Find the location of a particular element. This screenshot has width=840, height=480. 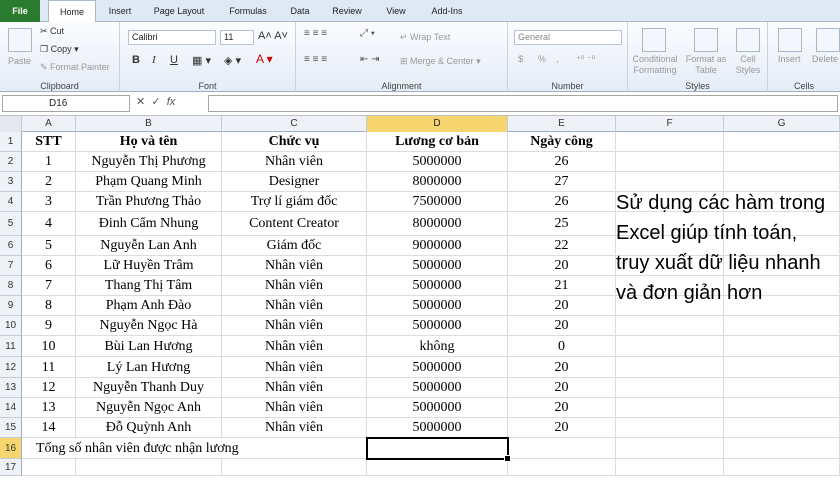

wrap-text-button: ↵ Wrap Text is located at coordinates (425, 37).